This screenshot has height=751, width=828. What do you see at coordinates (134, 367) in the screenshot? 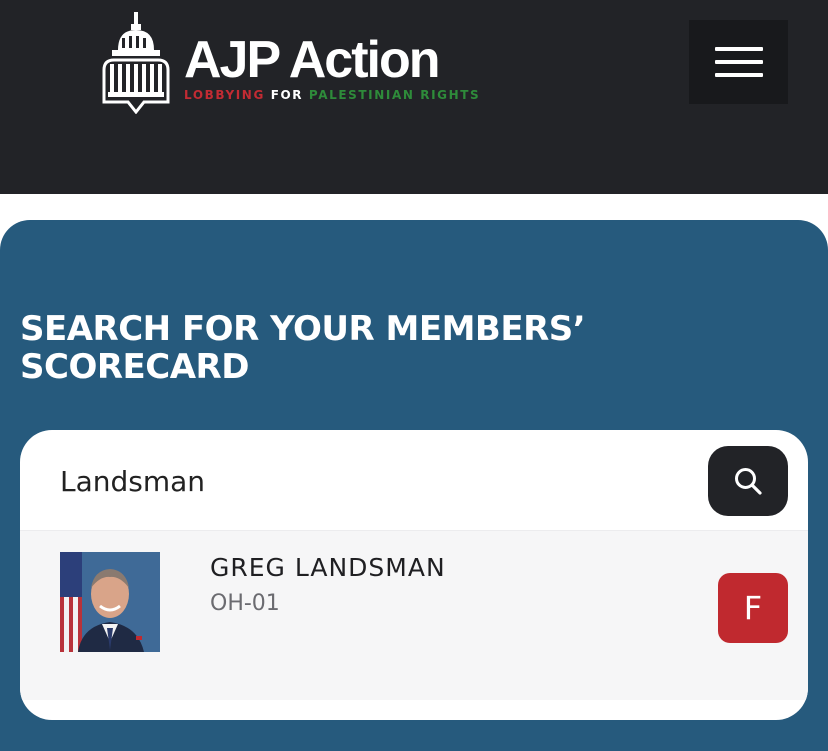
I see `page-title-line2: SCORECARD` at bounding box center [134, 367].